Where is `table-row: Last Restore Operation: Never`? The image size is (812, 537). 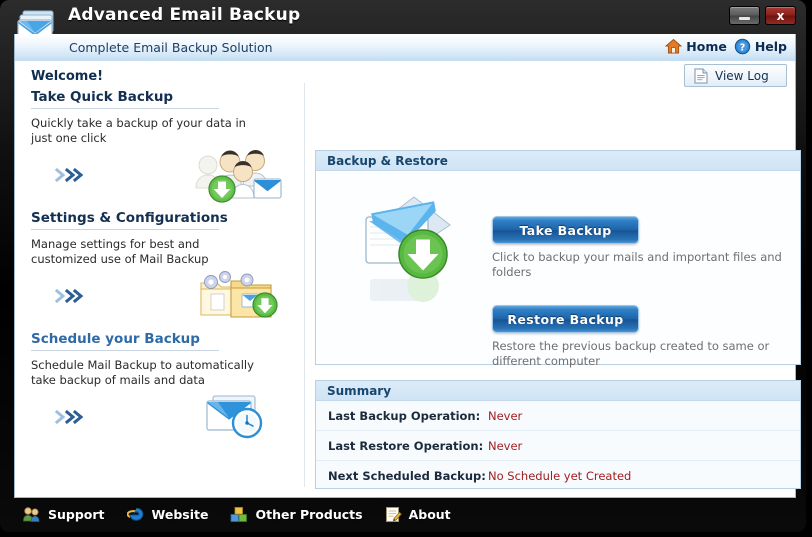
table-row: Last Restore Operation: Never is located at coordinates (558, 446).